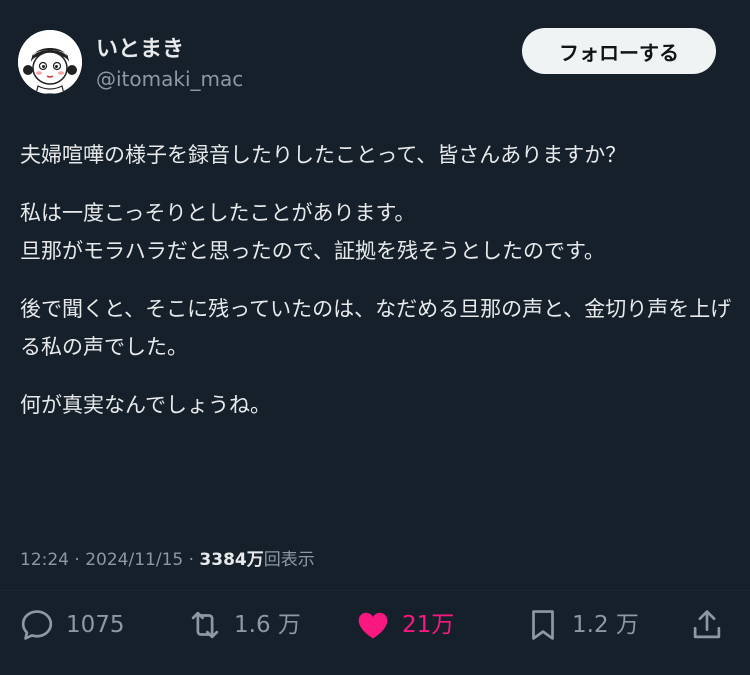  What do you see at coordinates (323, 155) in the screenshot?
I see `post-paragraph: 夫婦喧嘩の様子を録音したりしたことって、皆さんありますか？` at bounding box center [323, 155].